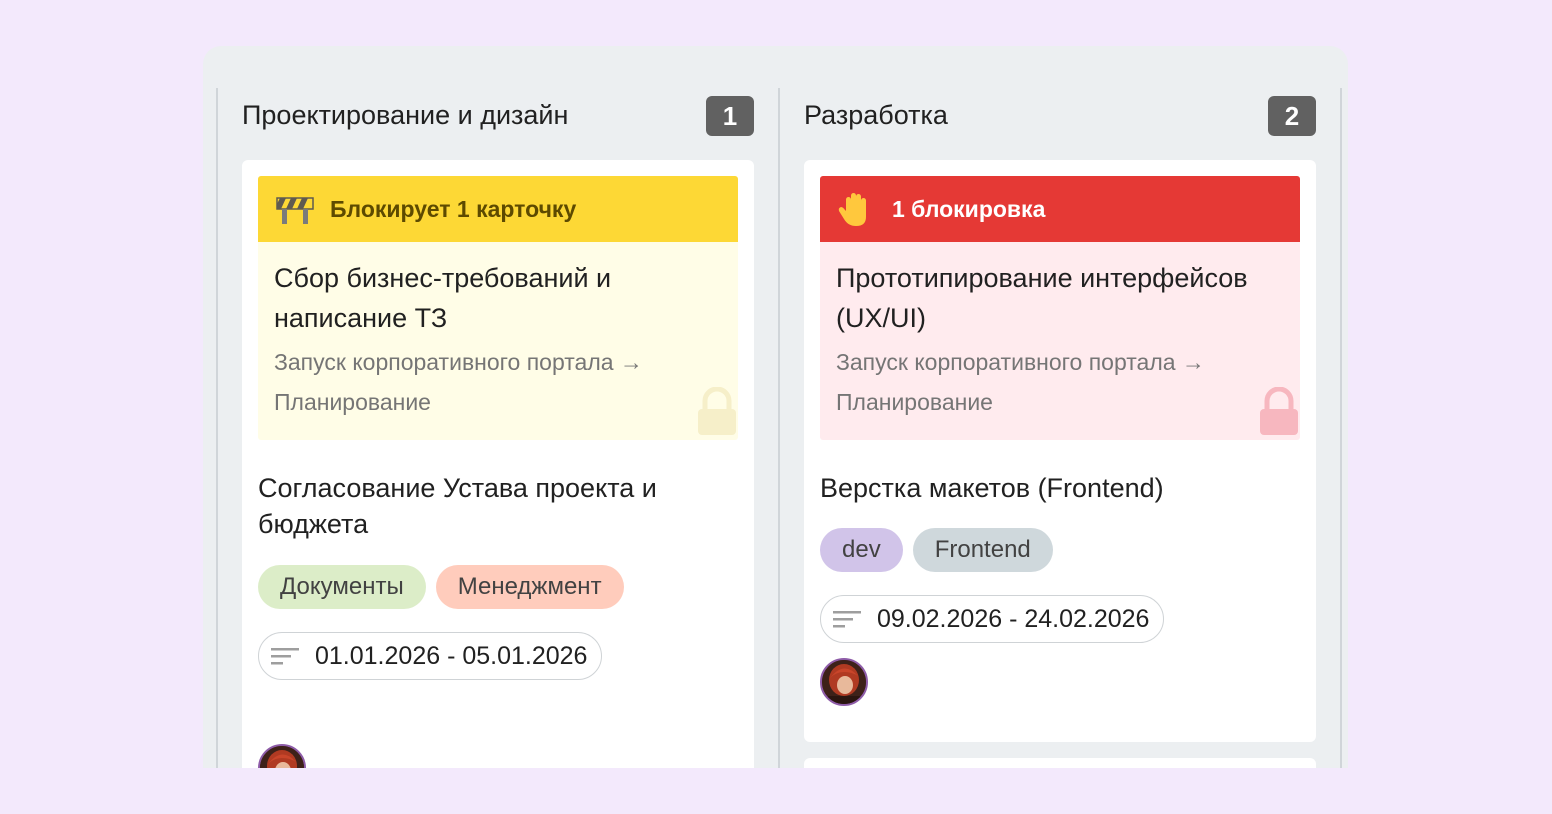  Describe the element at coordinates (478, 506) in the screenshot. I see `task-title: Согласование Устава проекта и бюджета` at that location.